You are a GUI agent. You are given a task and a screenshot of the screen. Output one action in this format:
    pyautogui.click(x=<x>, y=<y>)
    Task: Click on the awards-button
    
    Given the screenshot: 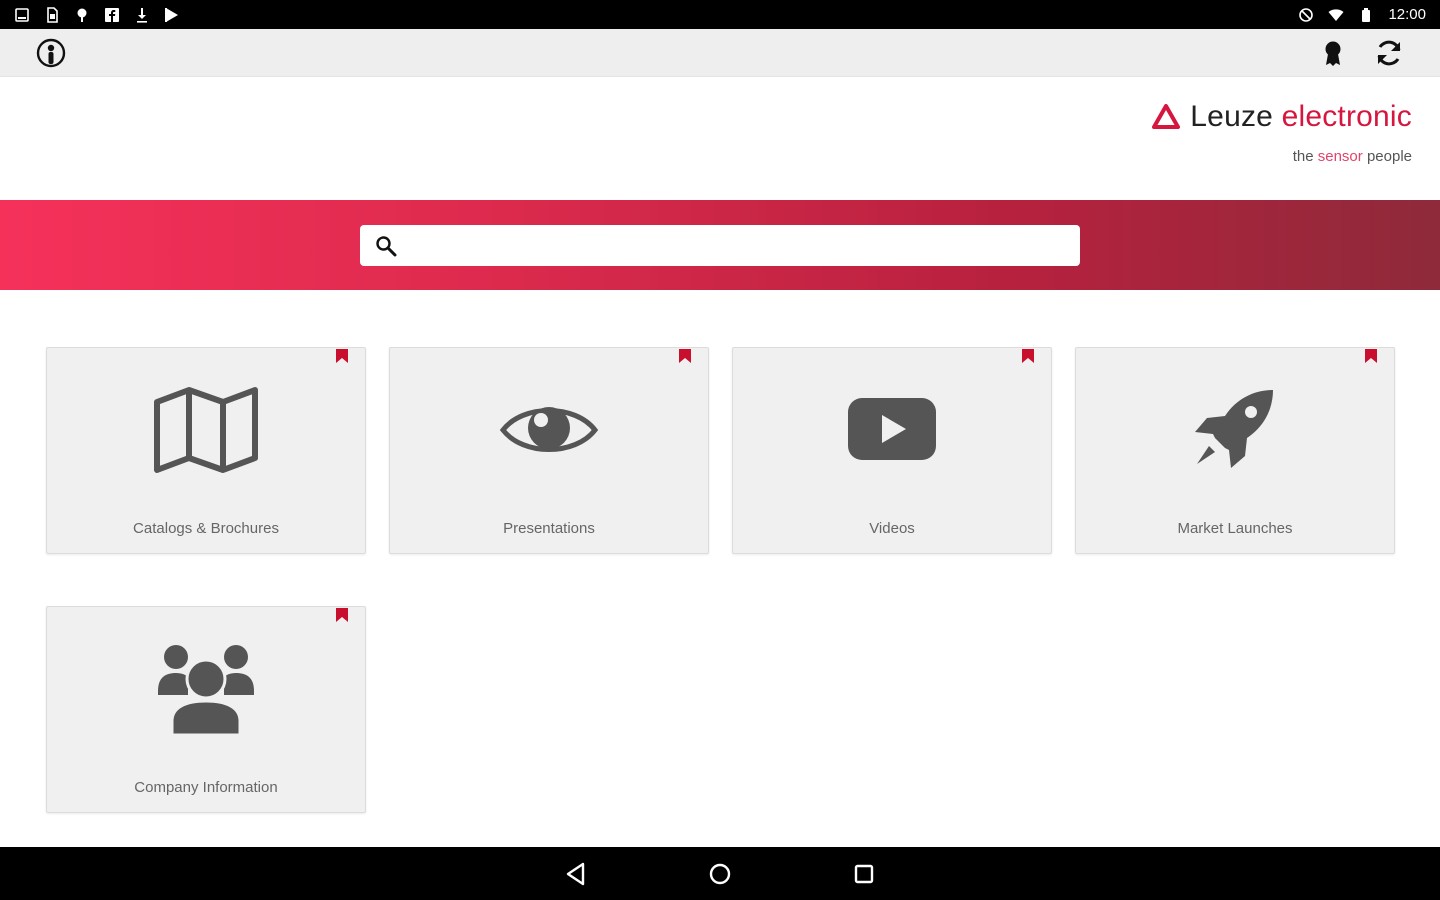 What is the action you would take?
    pyautogui.click(x=1333, y=53)
    